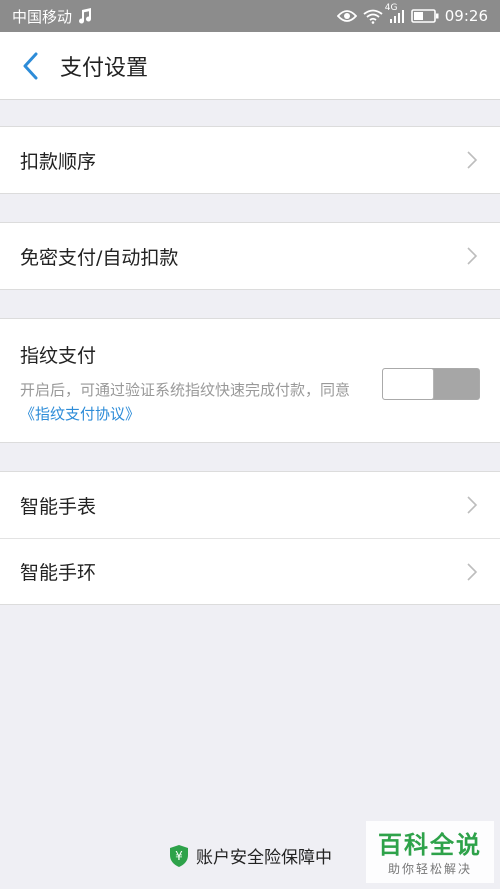  Describe the element at coordinates (104, 68) in the screenshot. I see `page-title: 支付设置` at that location.